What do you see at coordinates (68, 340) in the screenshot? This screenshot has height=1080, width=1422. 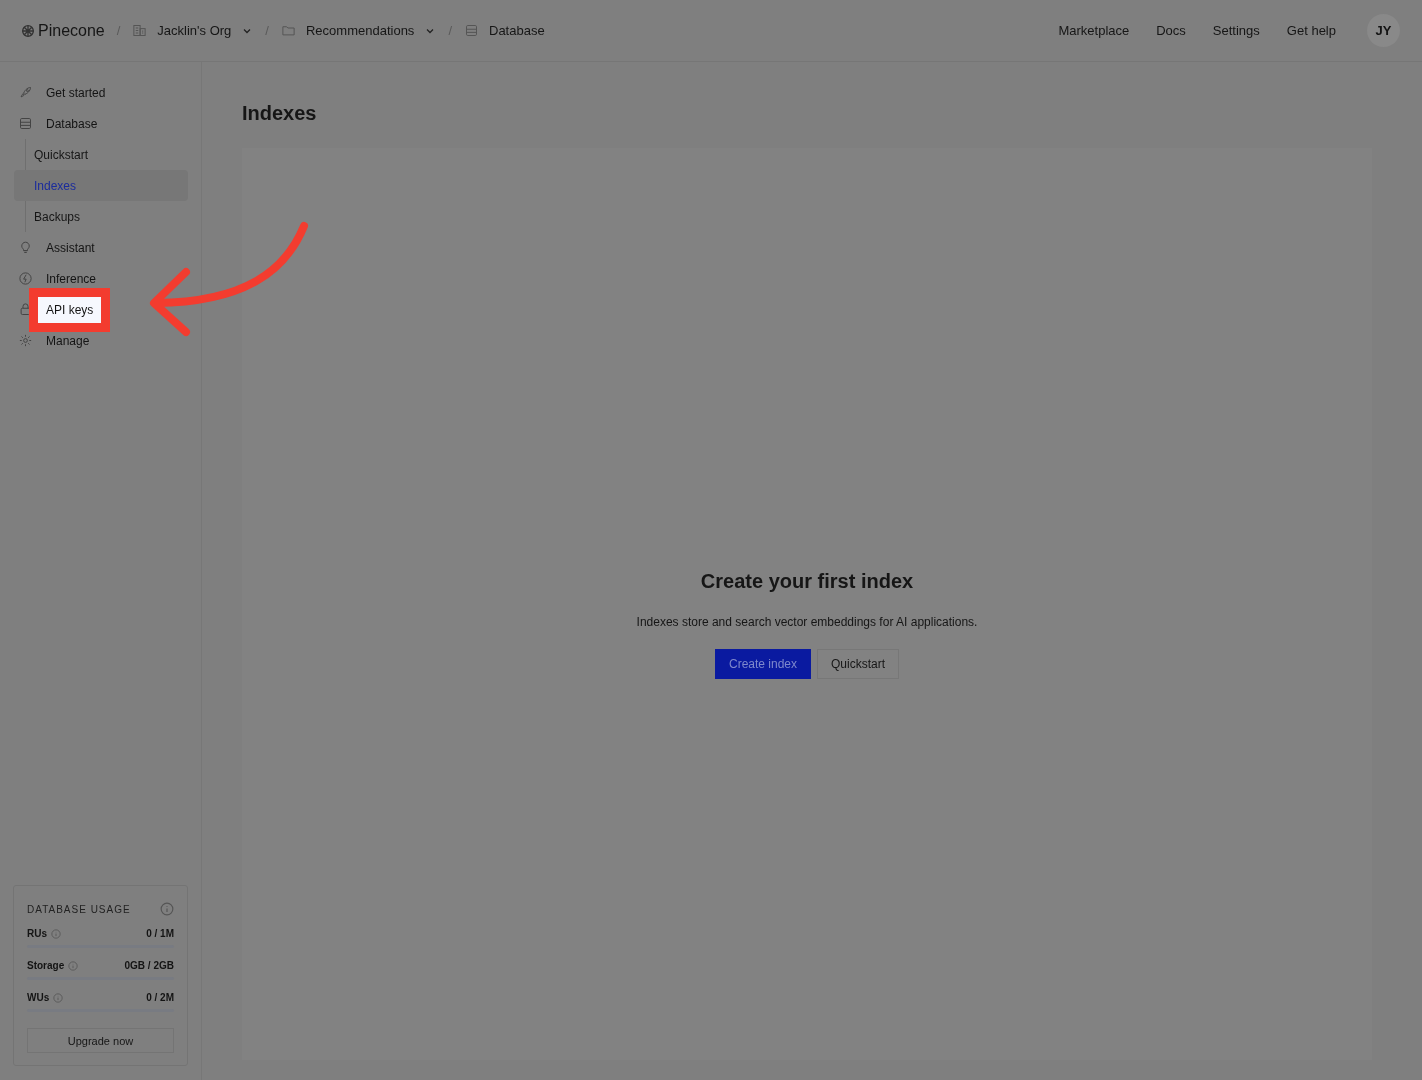 I see `sidebar-item: Manage` at bounding box center [68, 340].